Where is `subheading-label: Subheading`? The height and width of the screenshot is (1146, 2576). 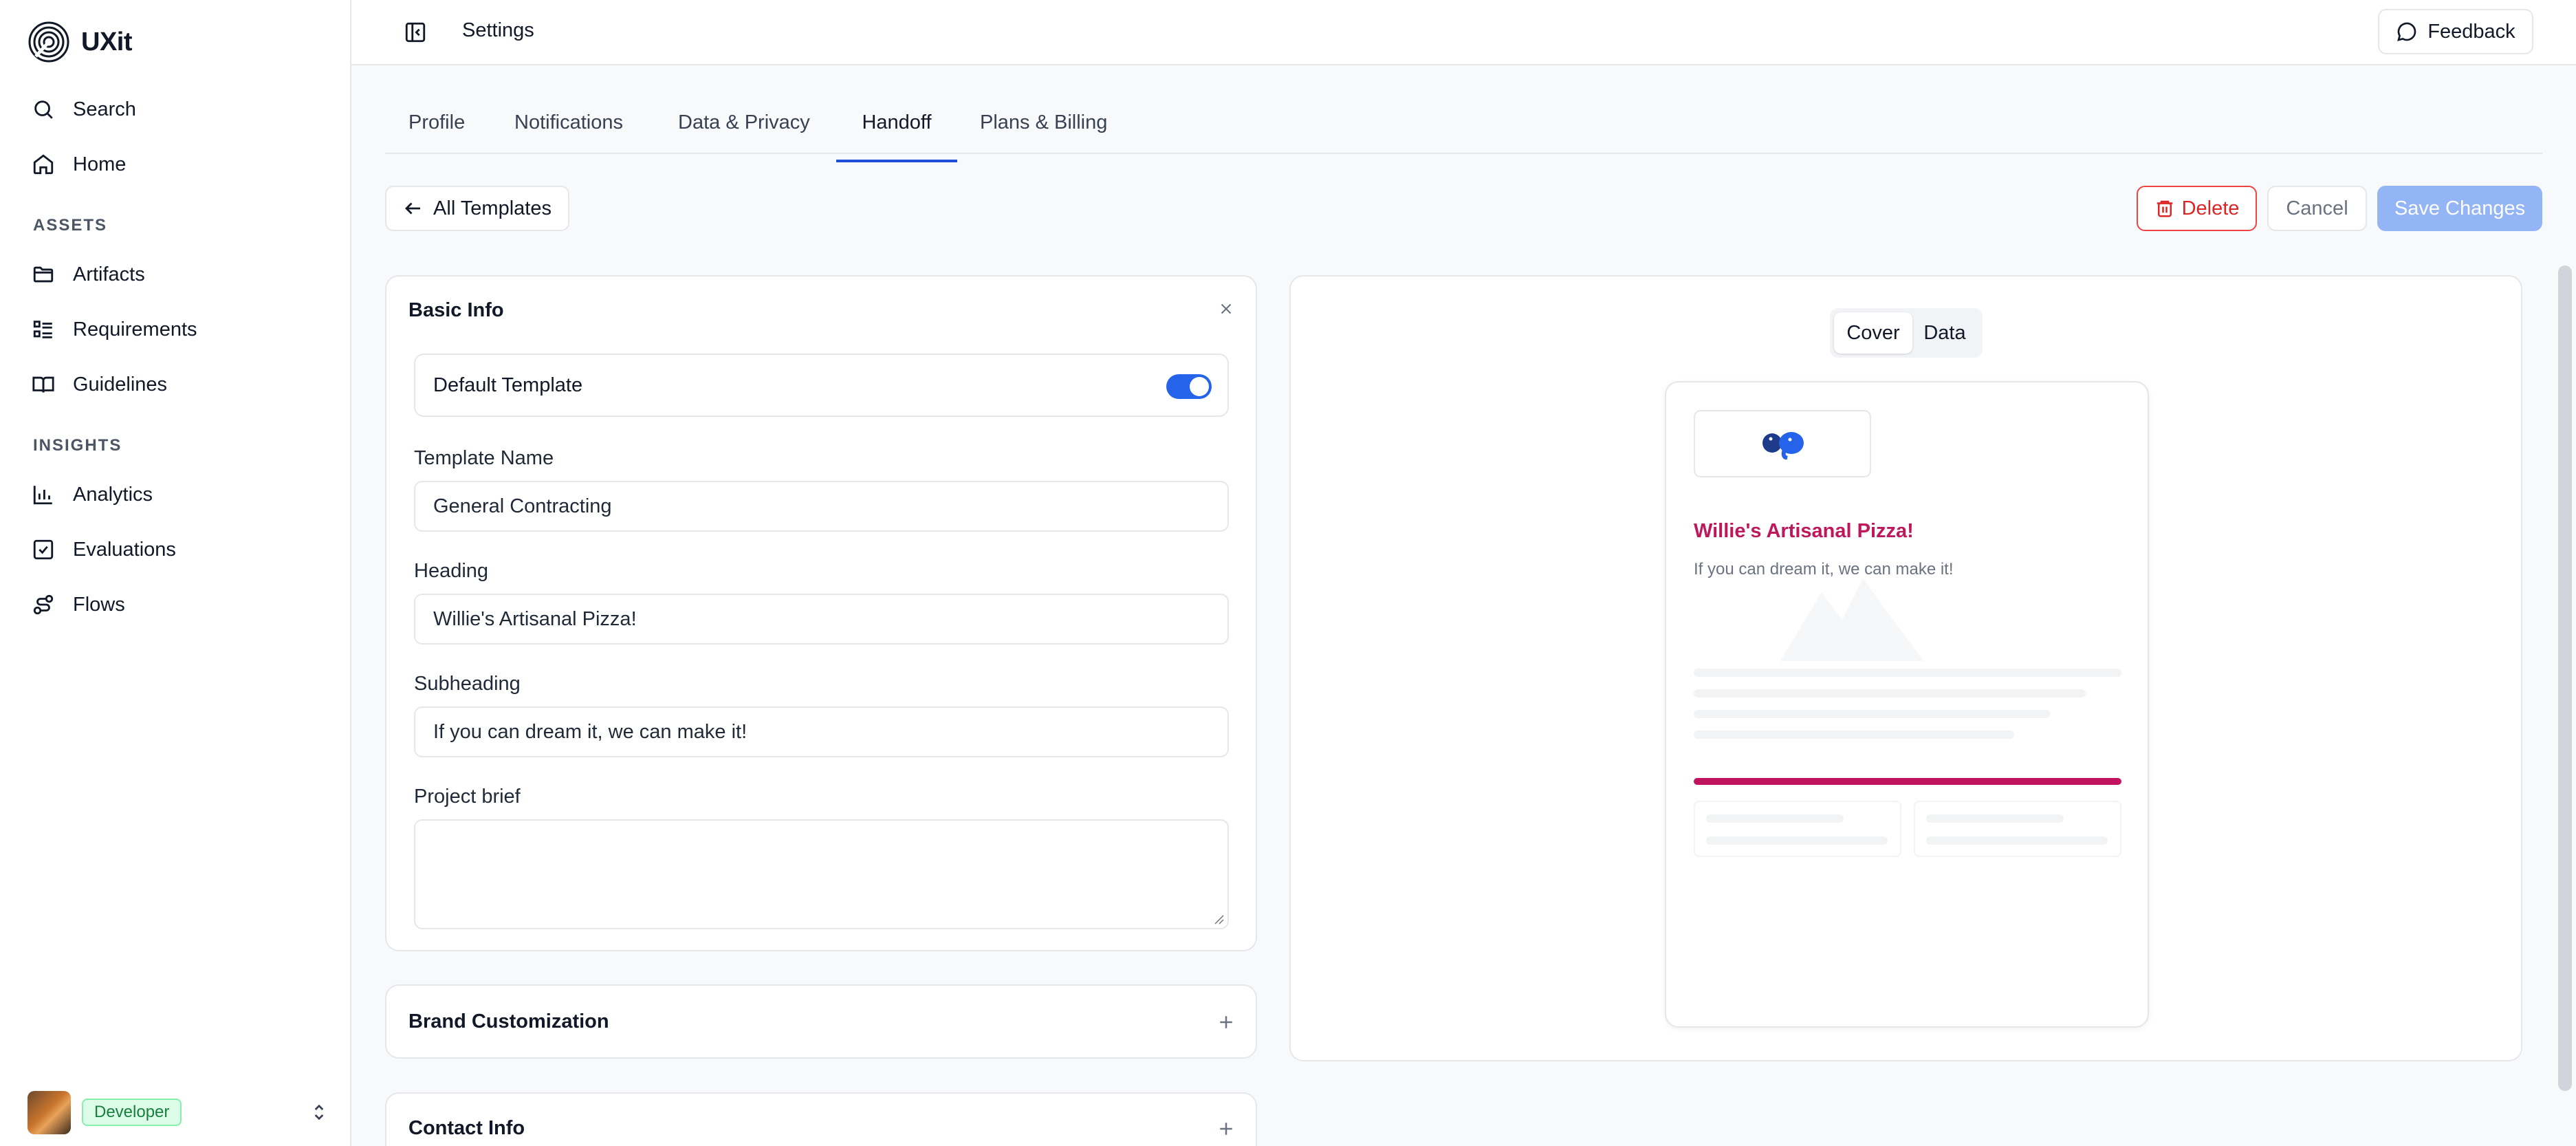
subheading-label: Subheading is located at coordinates (467, 684).